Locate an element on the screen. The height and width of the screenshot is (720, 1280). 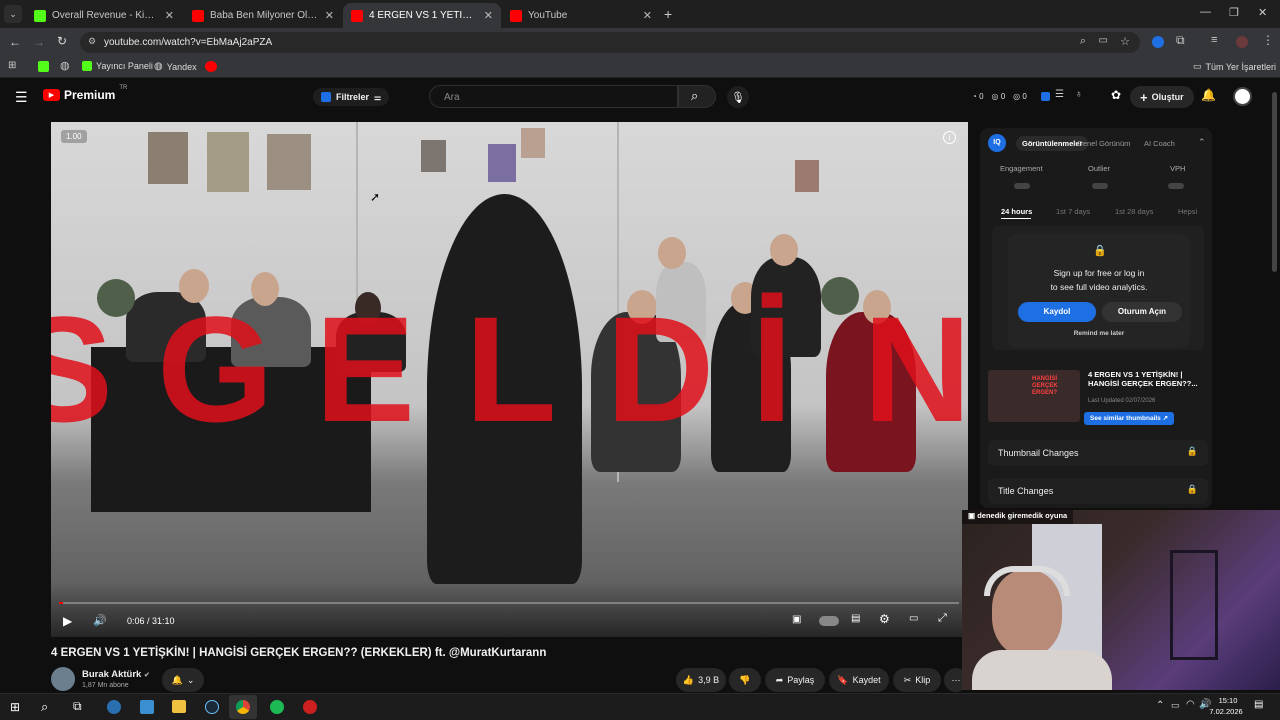
windows-start-icon: ⊞ is located at coordinates (15, 707).